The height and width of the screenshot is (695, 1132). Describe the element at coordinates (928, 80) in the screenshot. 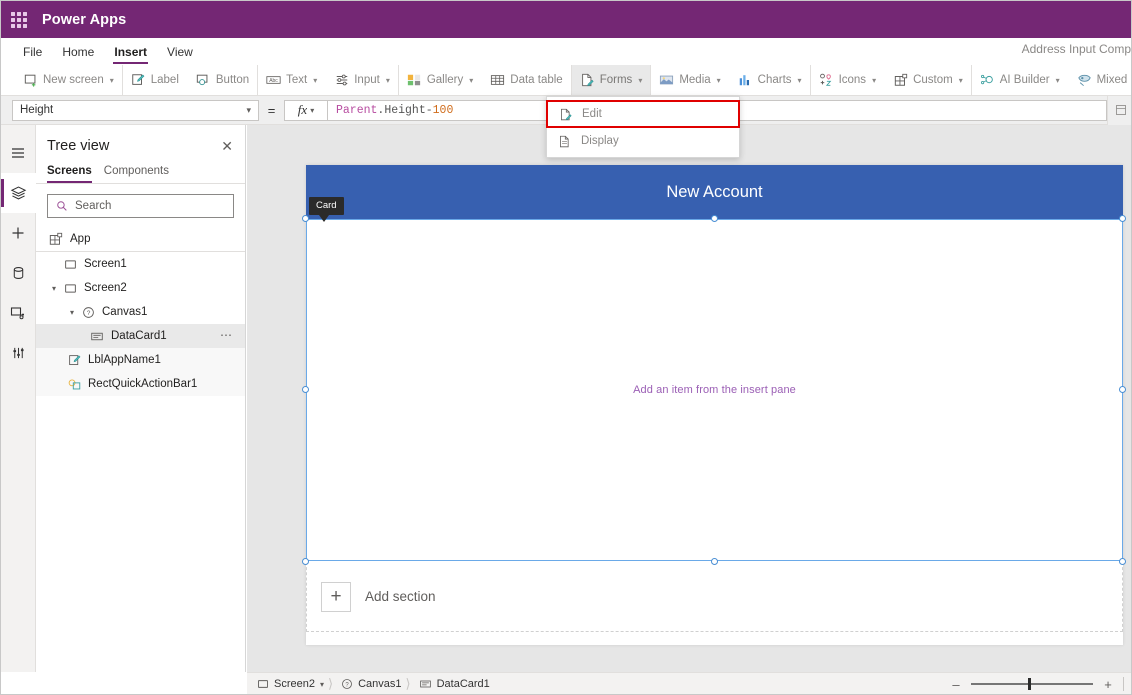

I see `ribbon-custom: Custom ▾` at that location.